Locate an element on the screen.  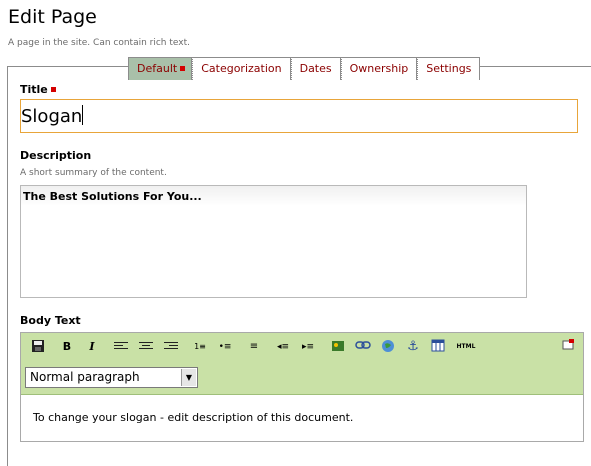
body-text-label: Body Text is located at coordinates (50, 320).